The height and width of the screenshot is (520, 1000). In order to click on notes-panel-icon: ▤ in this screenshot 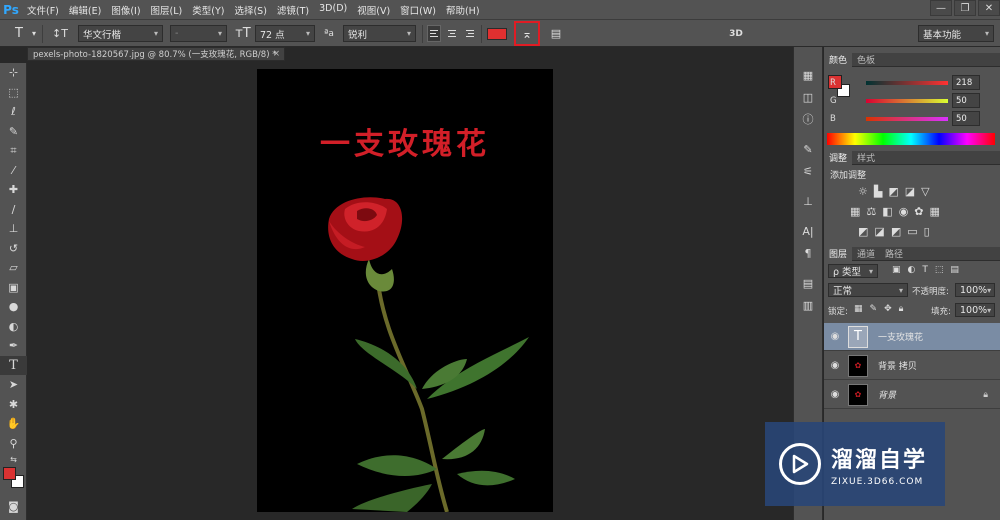, I will do `click(808, 283)`.